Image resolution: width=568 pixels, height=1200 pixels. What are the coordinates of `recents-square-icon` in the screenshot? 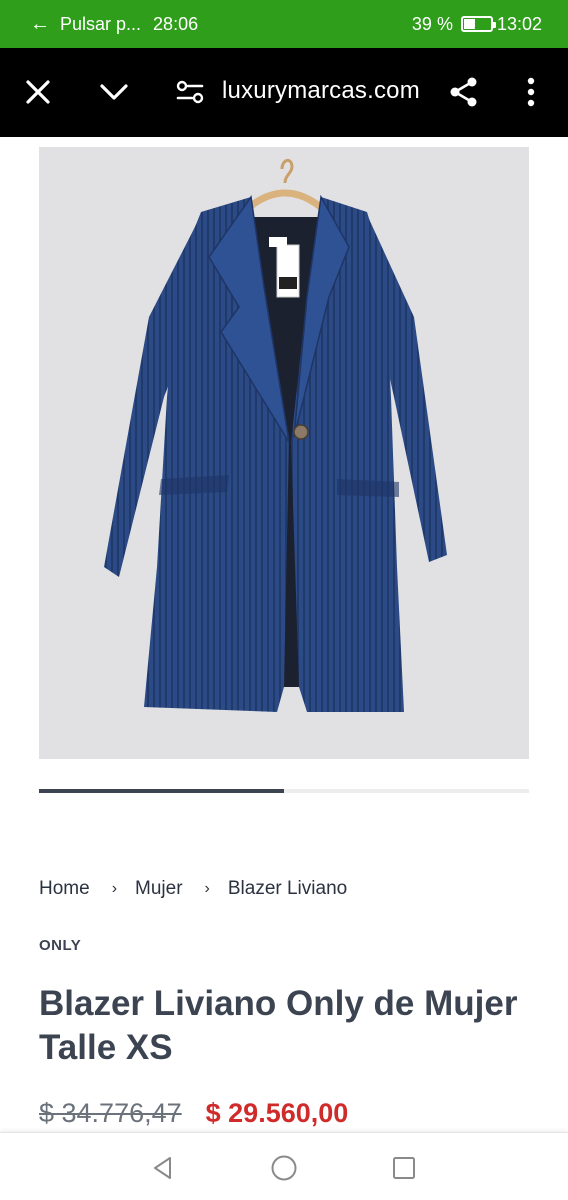 It's located at (404, 1168).